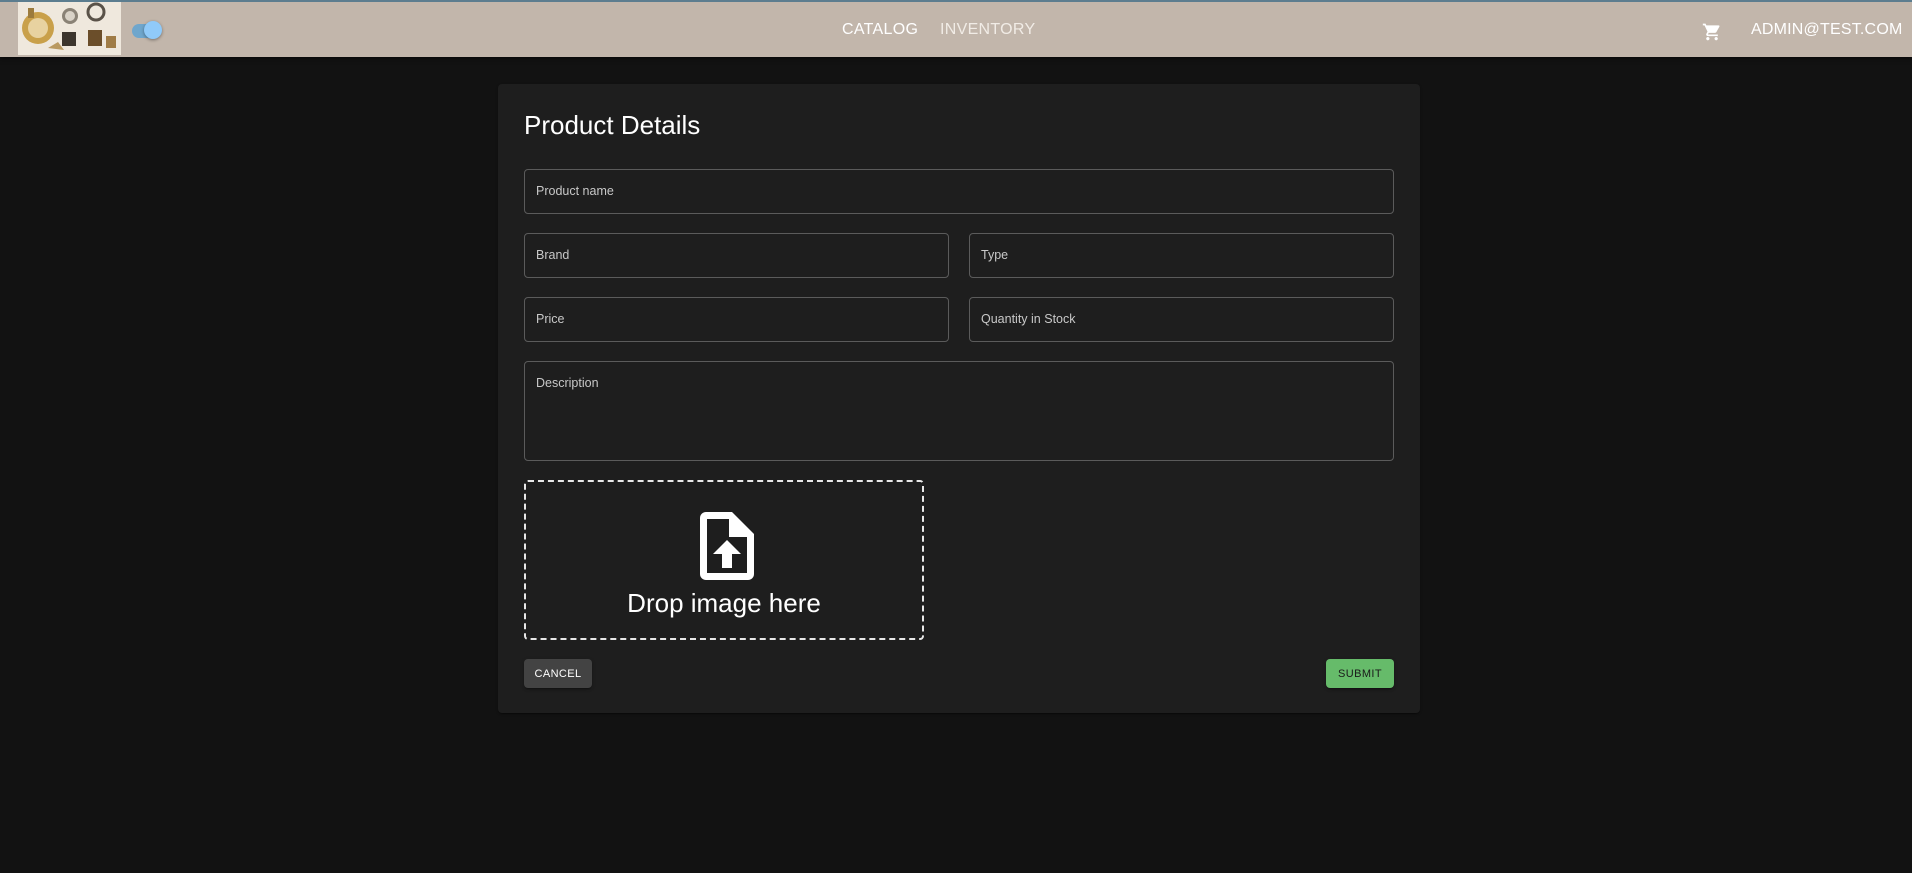  I want to click on price-label: Price, so click(550, 319).